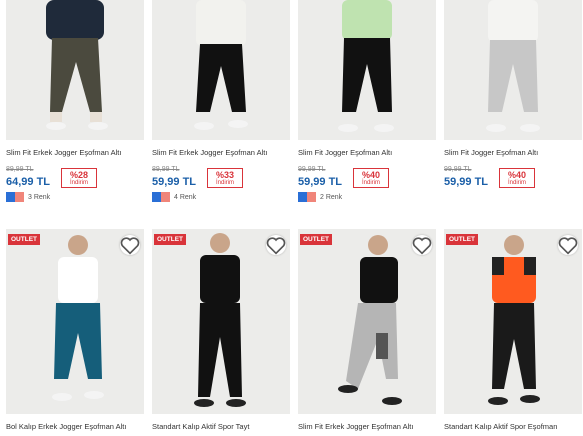  What do you see at coordinates (224, 175) in the screenshot?
I see `discount-percent: %33` at bounding box center [224, 175].